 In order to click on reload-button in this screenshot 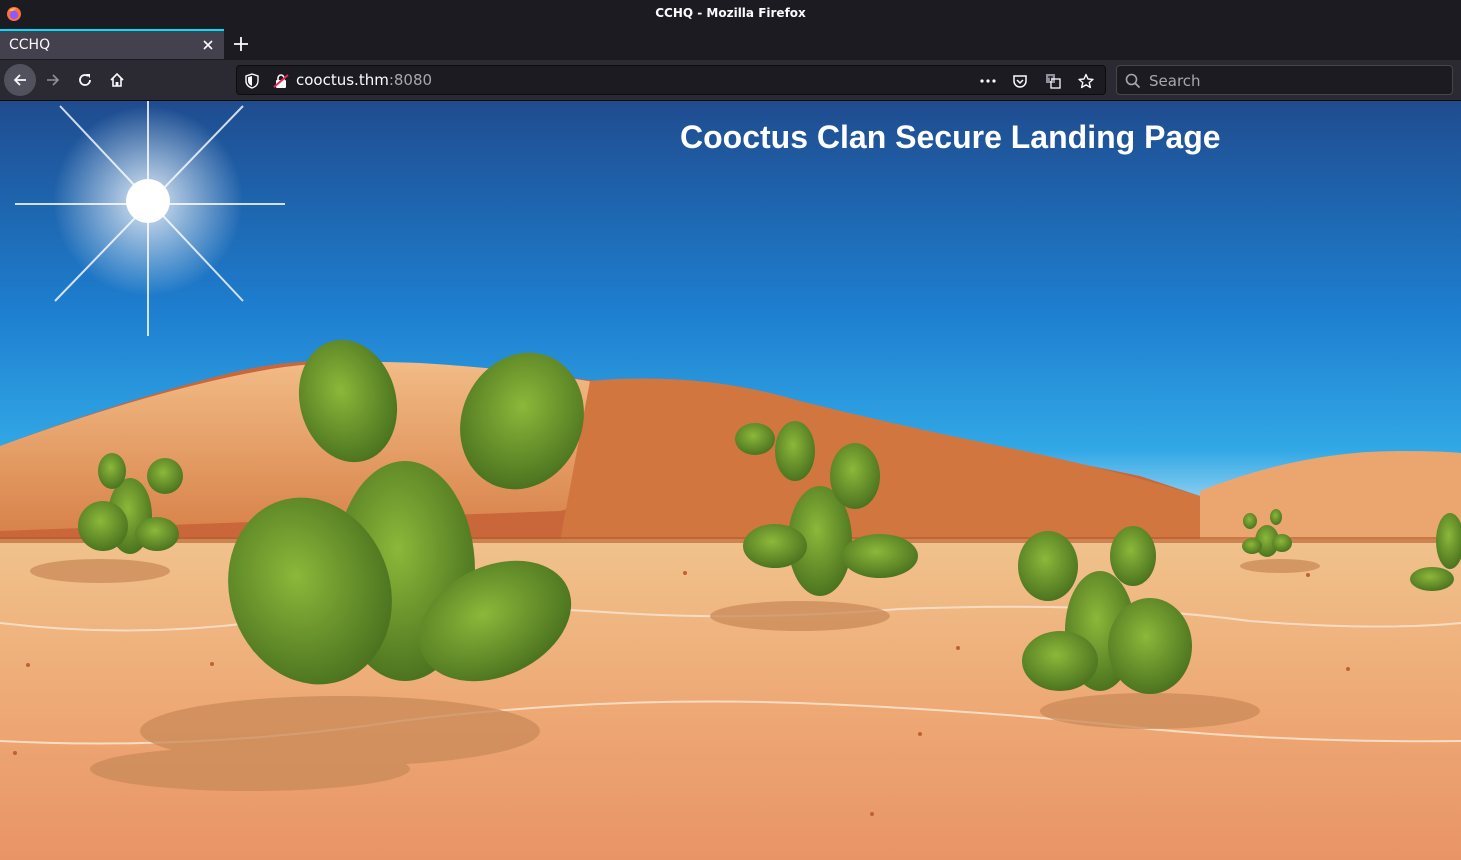, I will do `click(85, 80)`.